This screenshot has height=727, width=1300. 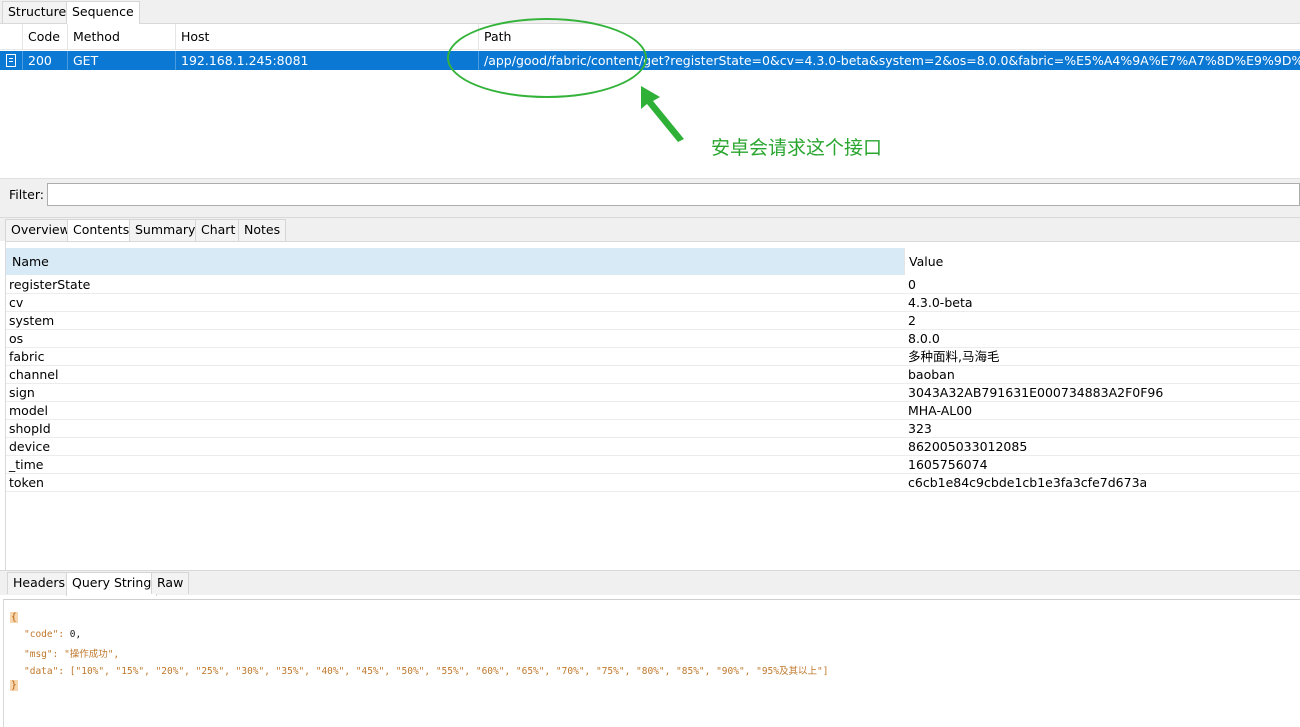 What do you see at coordinates (1036, 392) in the screenshot?
I see `param-value: 3043A32AB791631E000734883A2F0F96` at bounding box center [1036, 392].